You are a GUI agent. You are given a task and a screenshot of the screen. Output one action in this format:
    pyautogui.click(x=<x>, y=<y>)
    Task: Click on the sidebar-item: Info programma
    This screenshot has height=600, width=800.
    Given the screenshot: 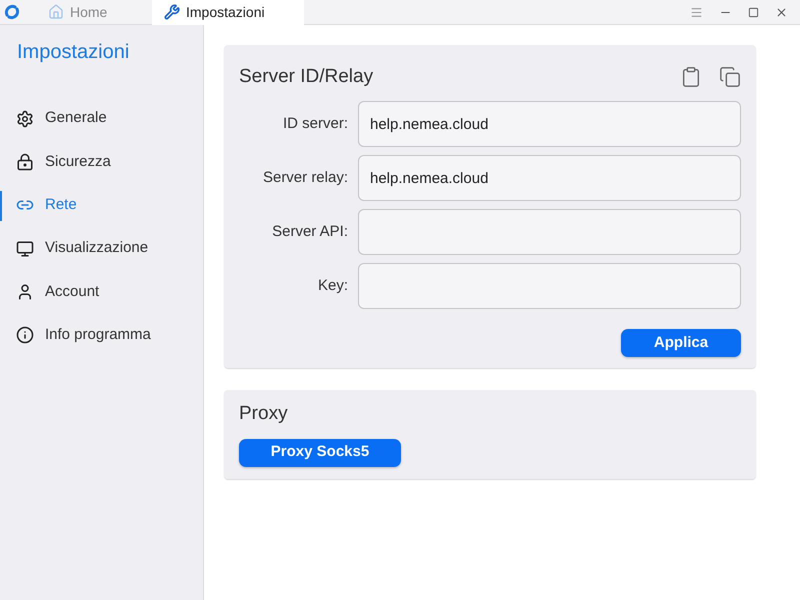 What is the action you would take?
    pyautogui.click(x=83, y=335)
    